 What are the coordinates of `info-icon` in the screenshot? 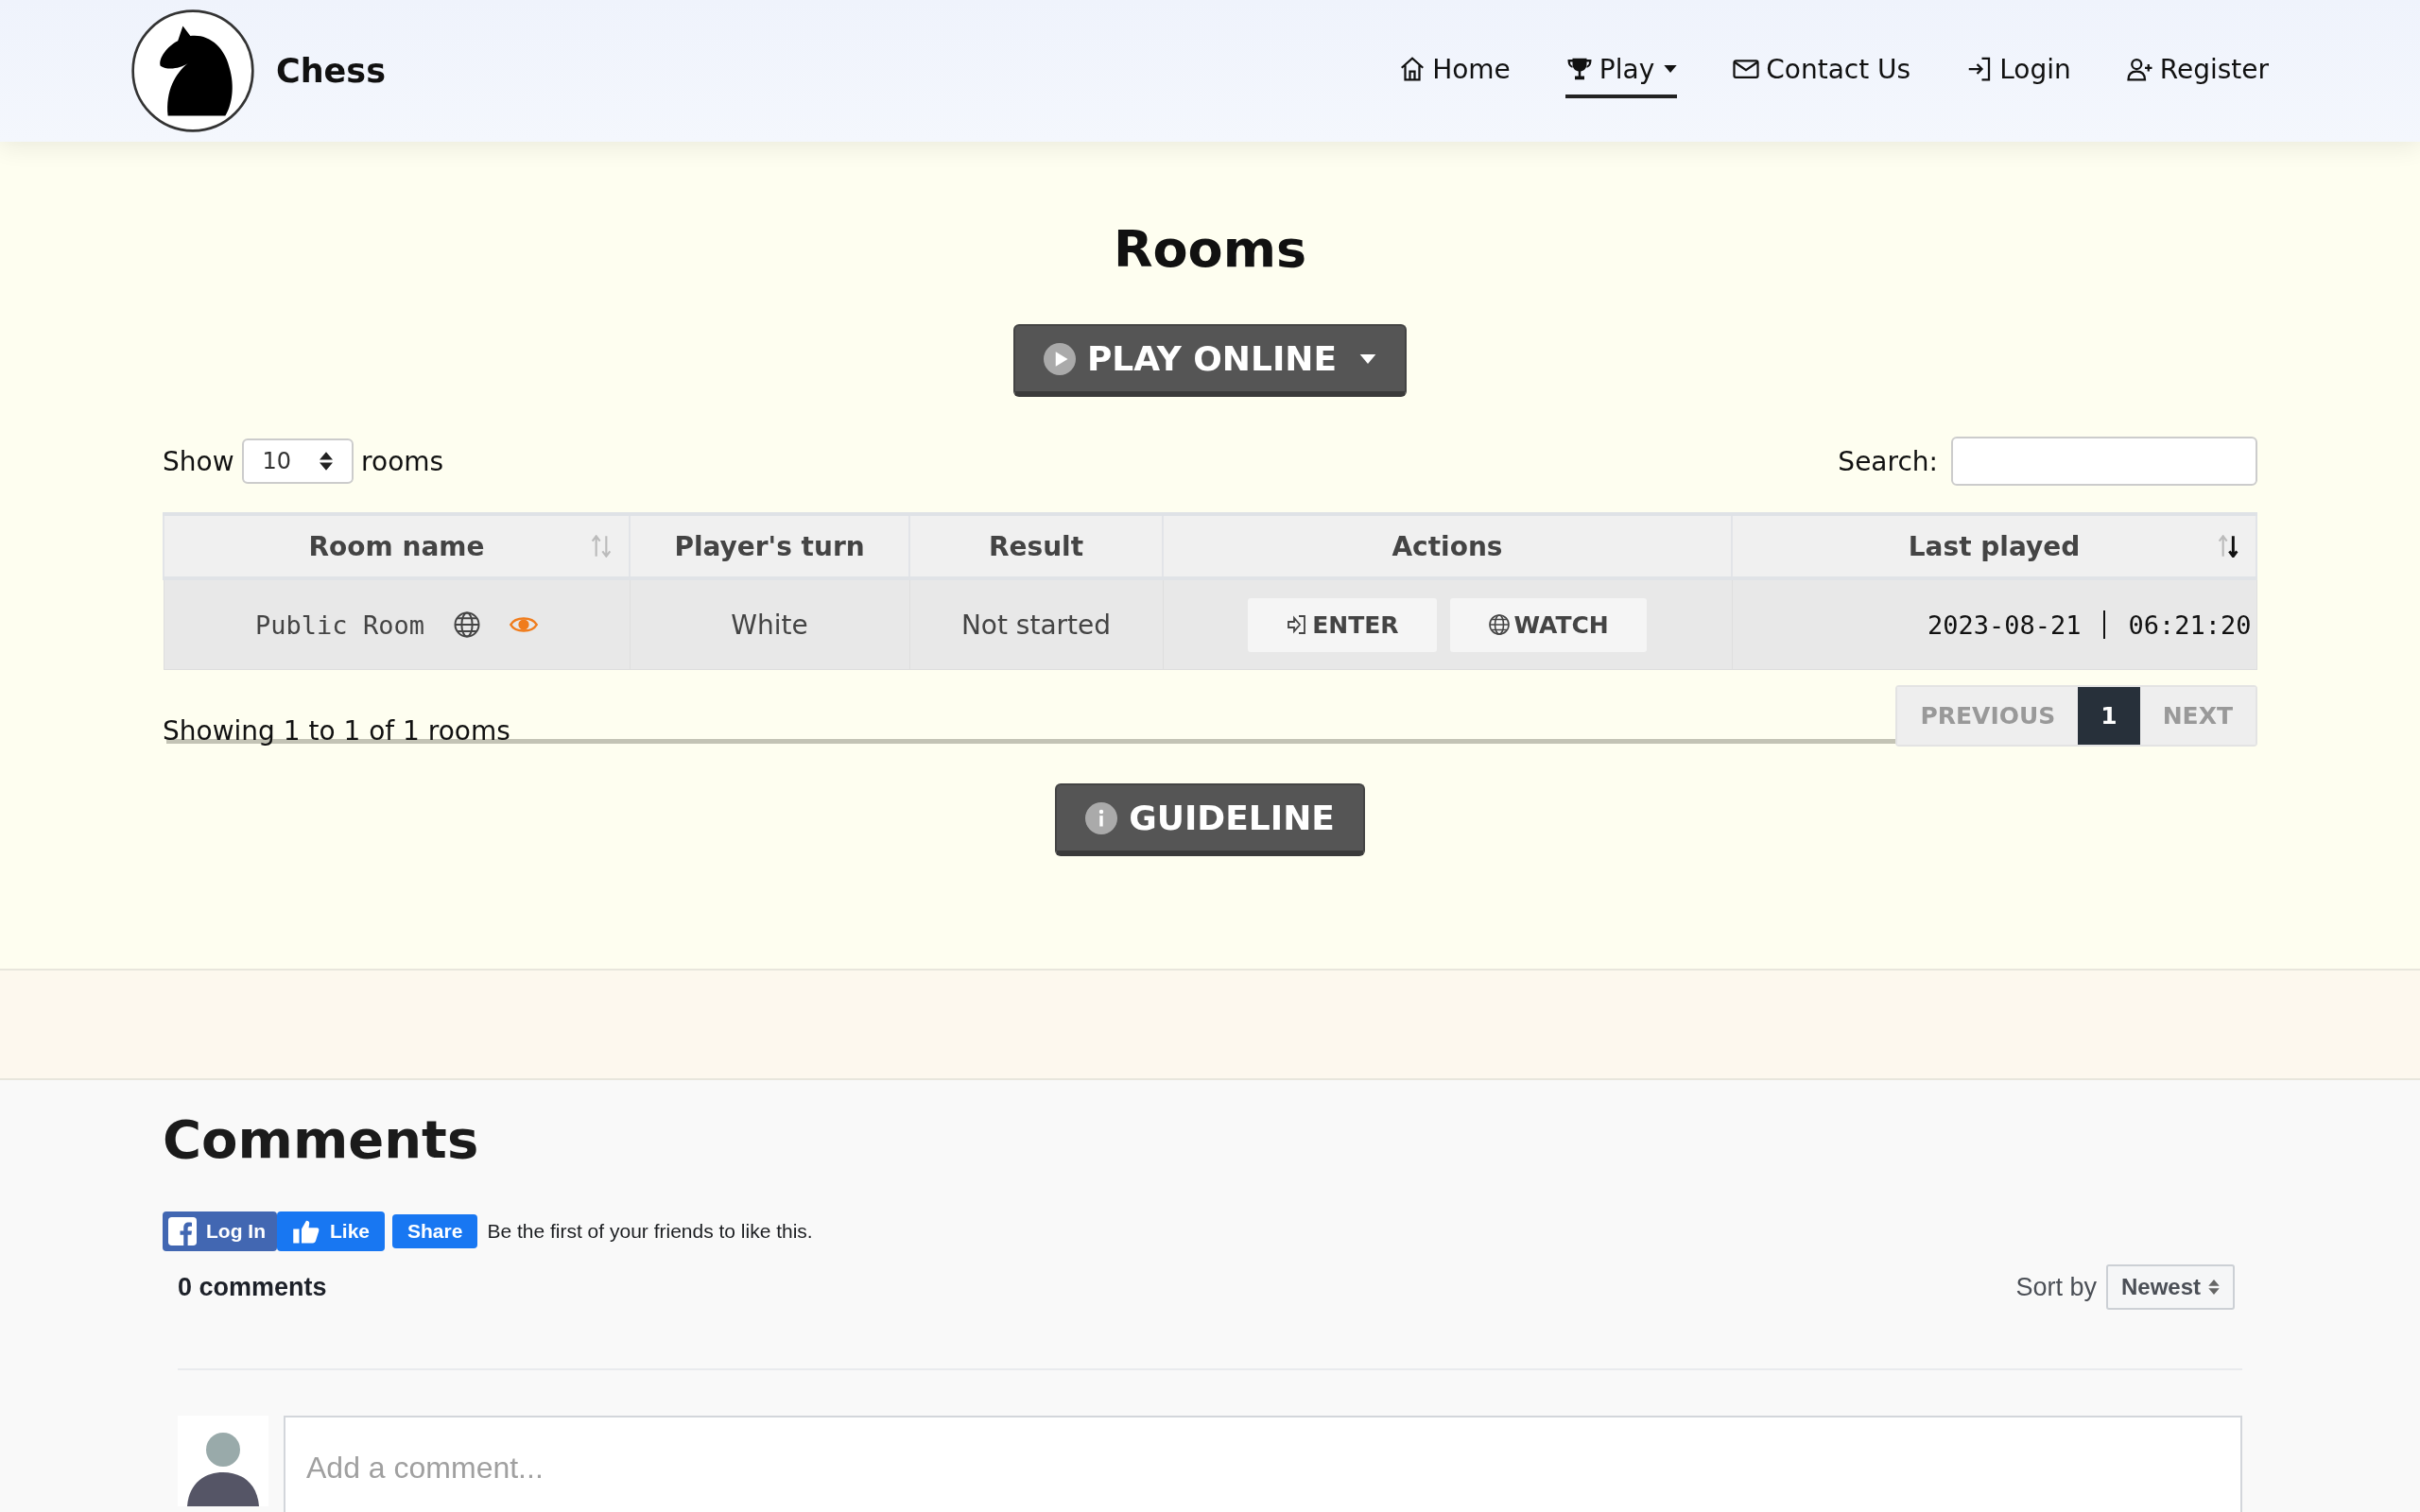 It's located at (1101, 817).